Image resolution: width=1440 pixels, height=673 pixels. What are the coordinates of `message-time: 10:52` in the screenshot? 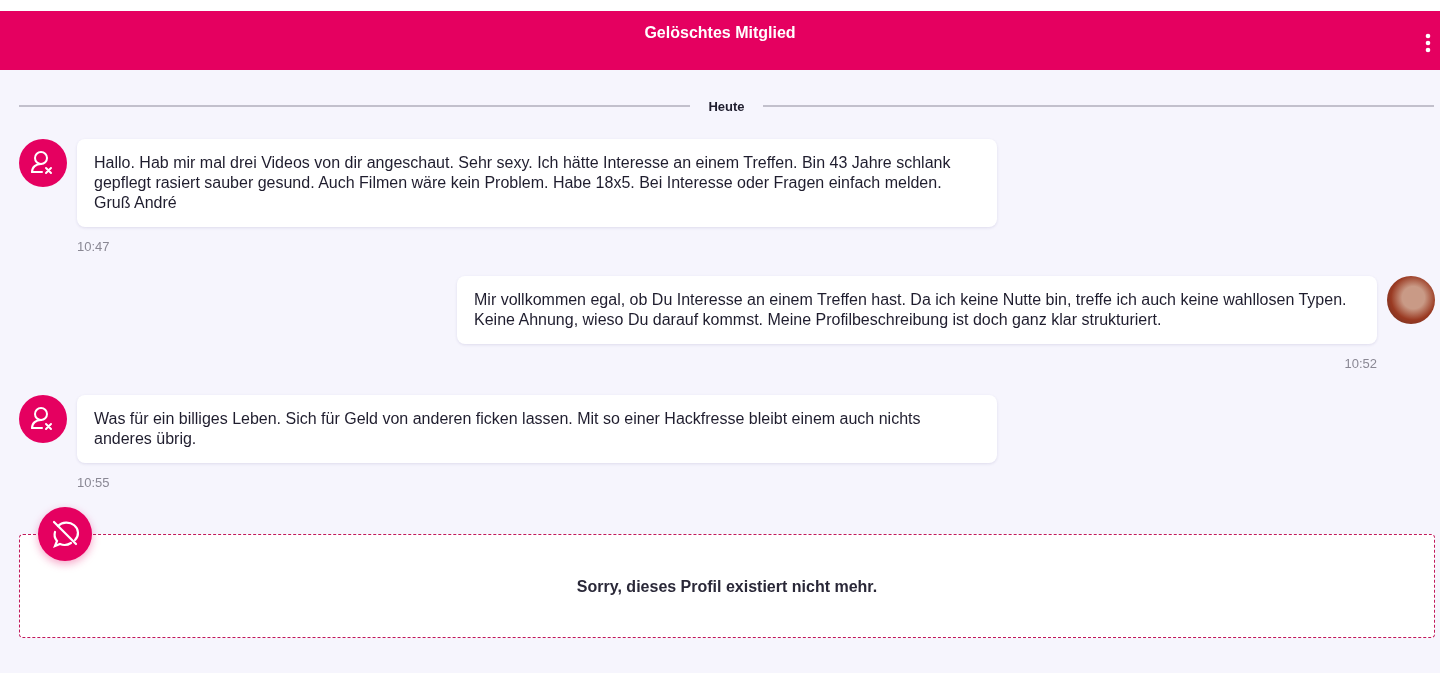 It's located at (1360, 363).